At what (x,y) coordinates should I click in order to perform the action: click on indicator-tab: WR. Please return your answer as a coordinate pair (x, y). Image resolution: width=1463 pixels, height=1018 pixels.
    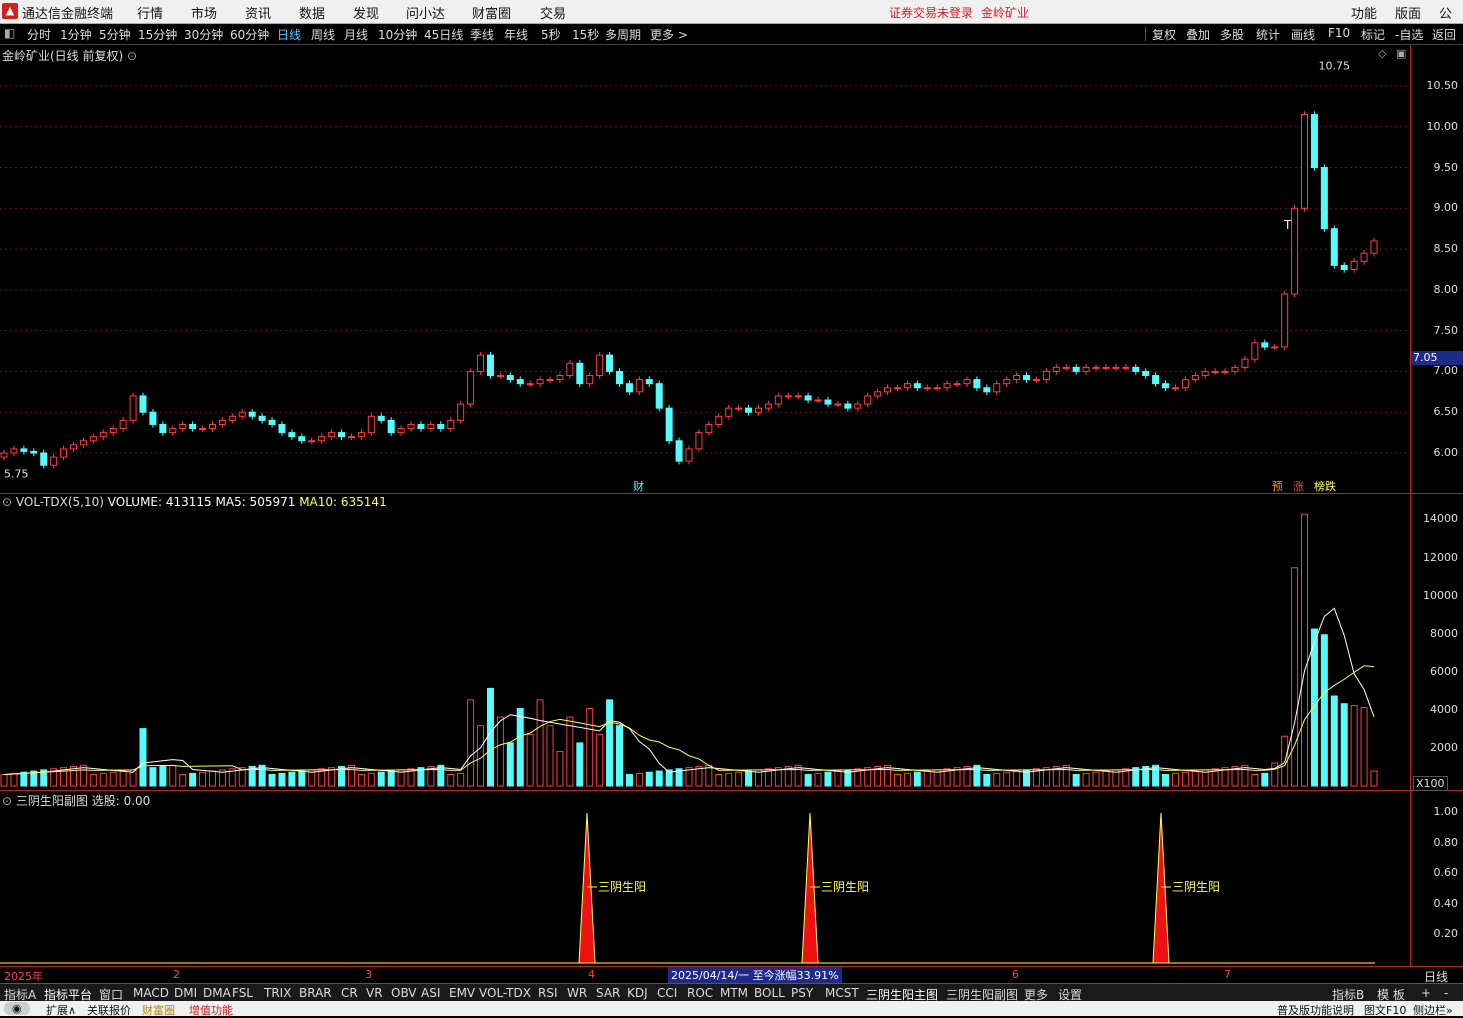
    Looking at the image, I should click on (577, 993).